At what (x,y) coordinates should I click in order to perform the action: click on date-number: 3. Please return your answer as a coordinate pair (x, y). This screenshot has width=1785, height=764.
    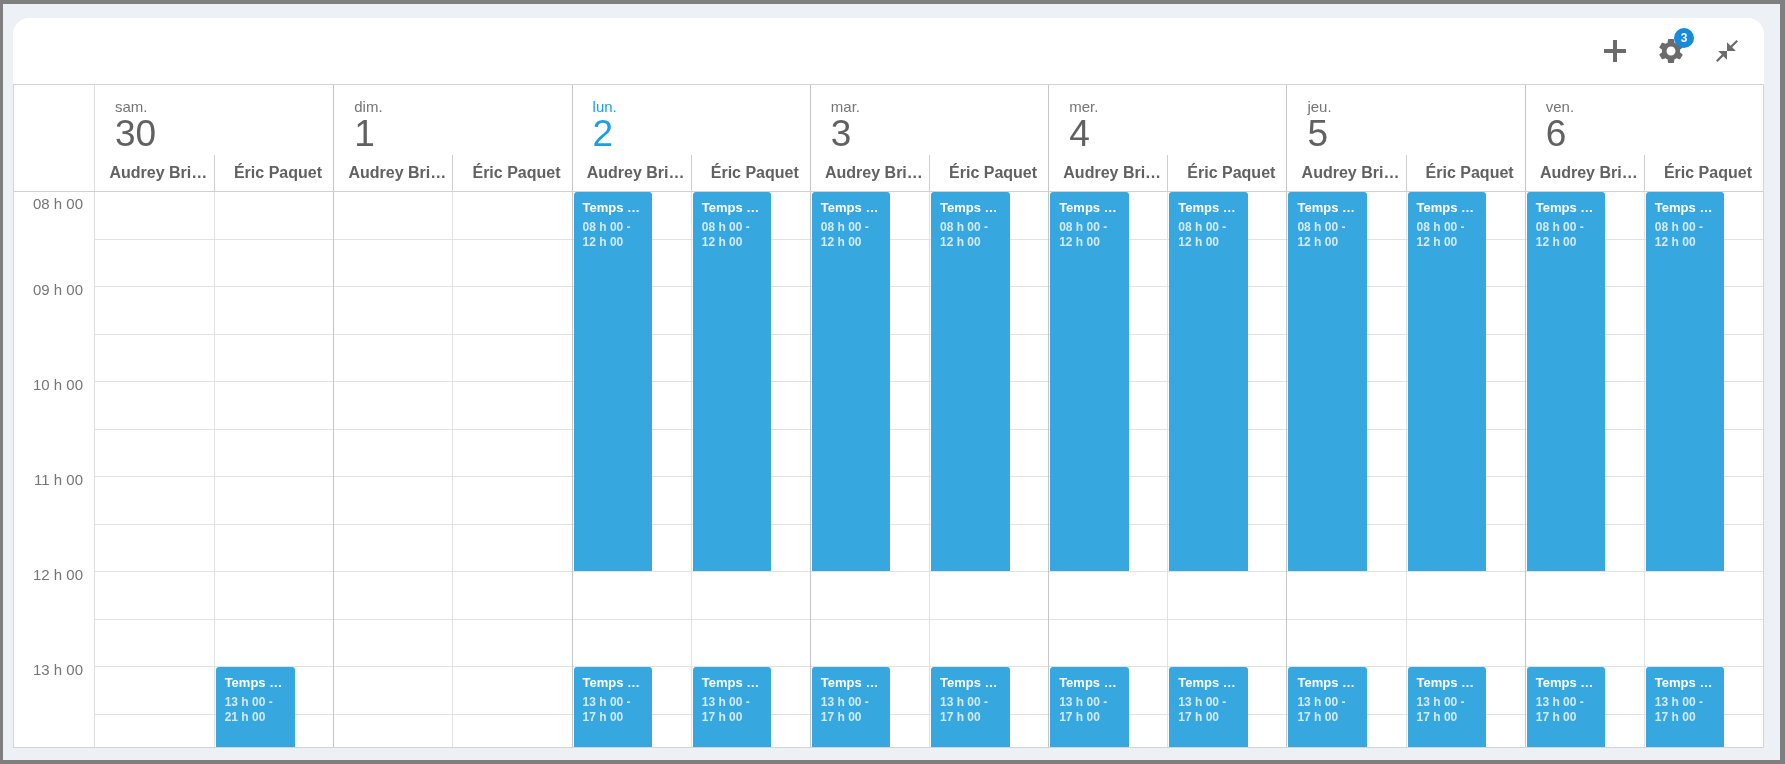
    Looking at the image, I should click on (841, 134).